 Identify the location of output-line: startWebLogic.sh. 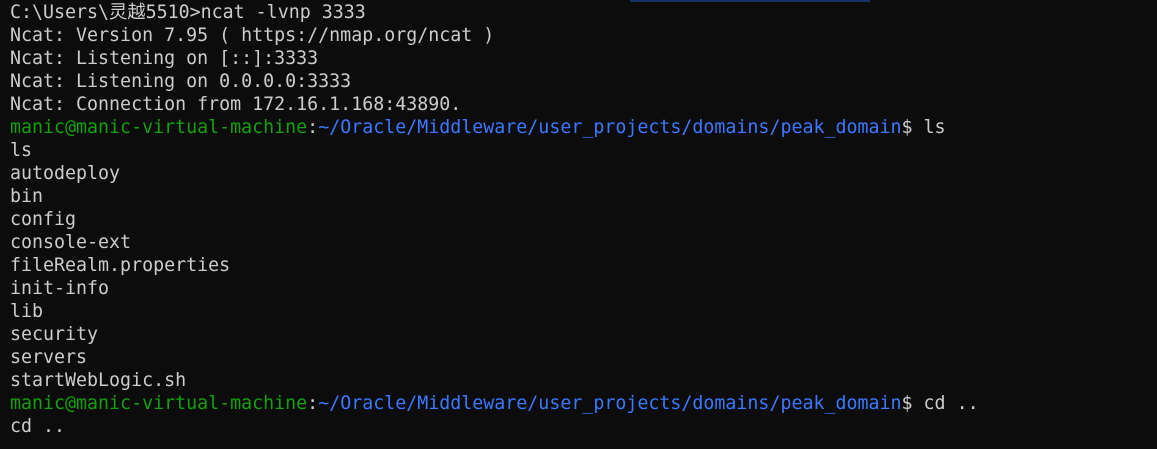
(98, 380).